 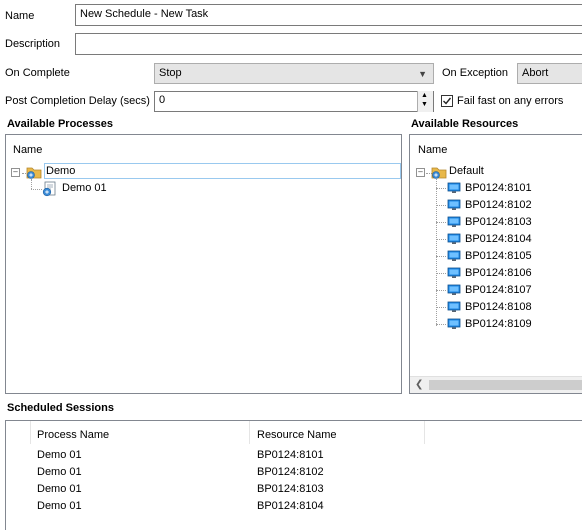 I want to click on available-resources-title: Available Resources, so click(x=465, y=124).